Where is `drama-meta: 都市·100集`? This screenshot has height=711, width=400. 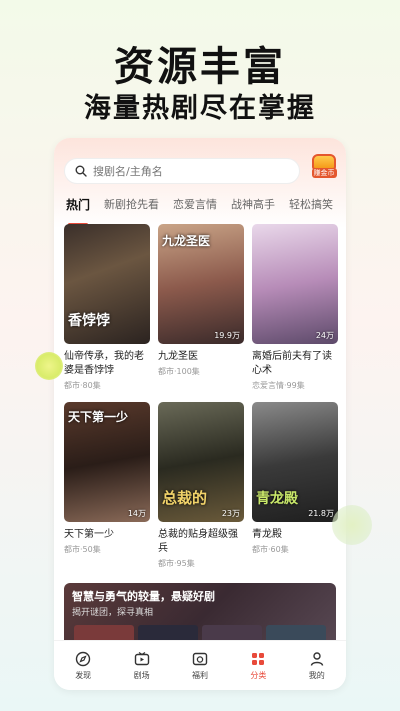 drama-meta: 都市·100集 is located at coordinates (179, 371).